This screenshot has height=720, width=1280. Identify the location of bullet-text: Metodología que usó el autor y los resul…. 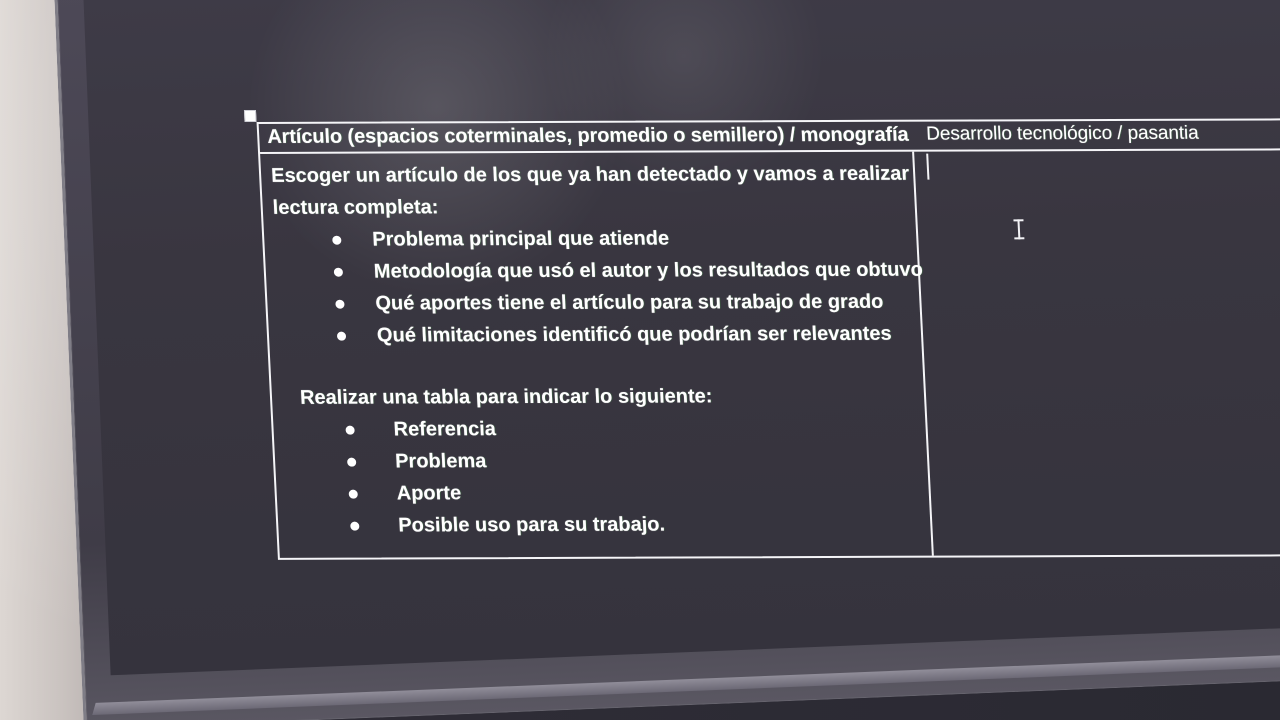
(648, 270).